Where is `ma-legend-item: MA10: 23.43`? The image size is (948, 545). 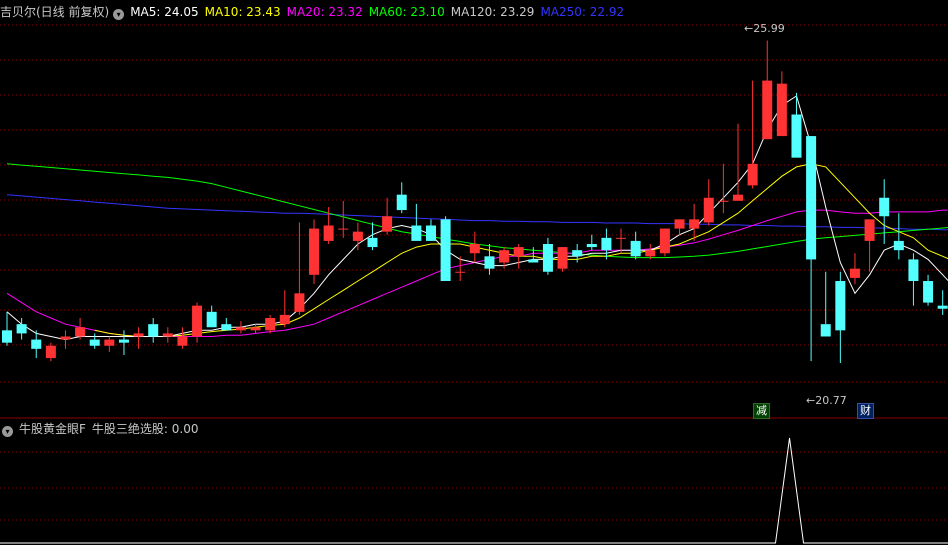 ma-legend-item: MA10: 23.43 is located at coordinates (242, 12).